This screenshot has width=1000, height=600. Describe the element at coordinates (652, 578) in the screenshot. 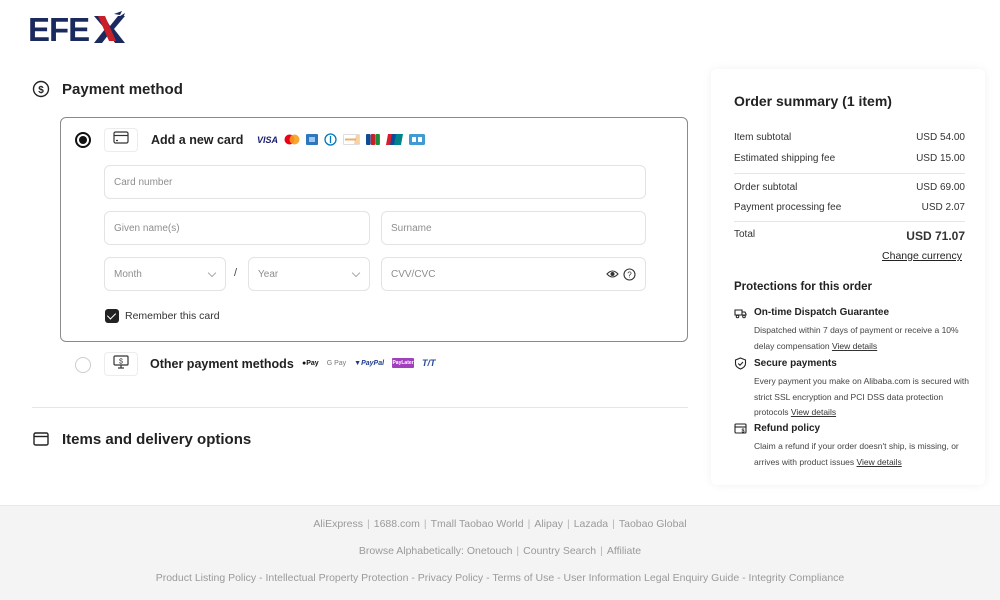

I see `footer-link-legal-enquiry: User Information Legal Enquiry Guide` at that location.